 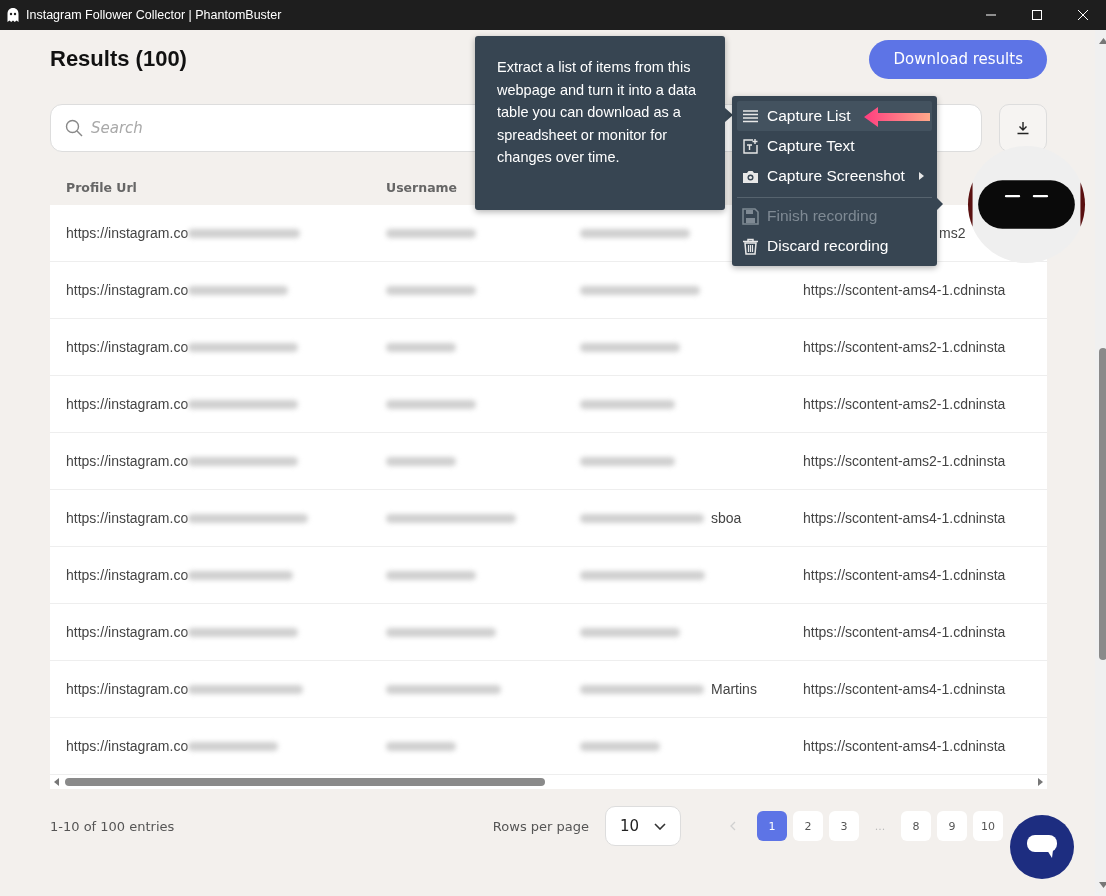 What do you see at coordinates (988, 826) in the screenshot?
I see `page-button: 10` at bounding box center [988, 826].